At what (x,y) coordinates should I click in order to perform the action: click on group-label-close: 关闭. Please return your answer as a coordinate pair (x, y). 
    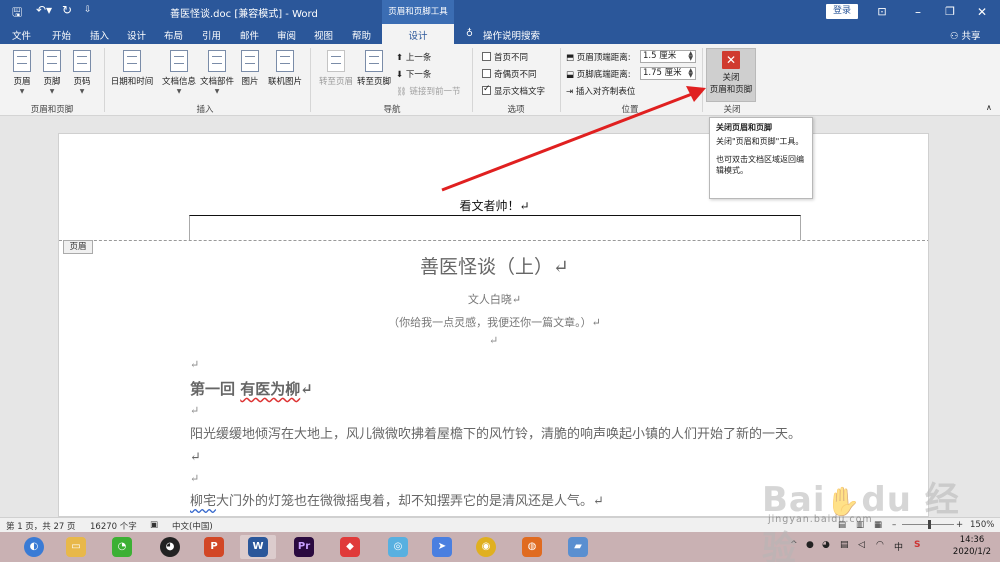
    Looking at the image, I should click on (732, 110).